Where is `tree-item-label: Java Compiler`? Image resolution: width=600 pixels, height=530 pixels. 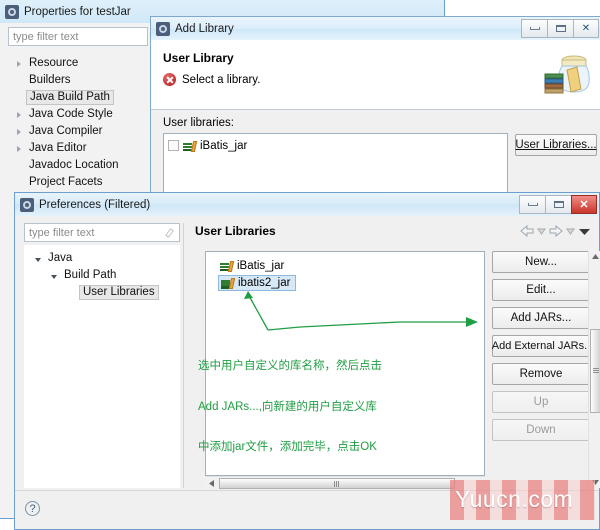 tree-item-label: Java Compiler is located at coordinates (66, 131).